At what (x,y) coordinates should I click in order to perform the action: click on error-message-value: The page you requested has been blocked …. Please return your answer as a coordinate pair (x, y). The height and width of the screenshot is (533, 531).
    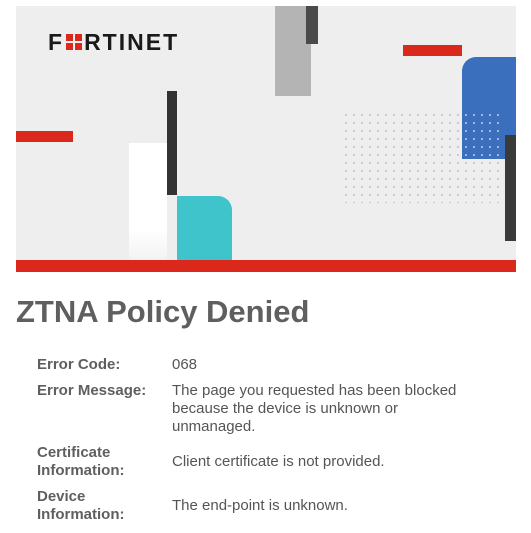
    Looking at the image, I should click on (314, 408).